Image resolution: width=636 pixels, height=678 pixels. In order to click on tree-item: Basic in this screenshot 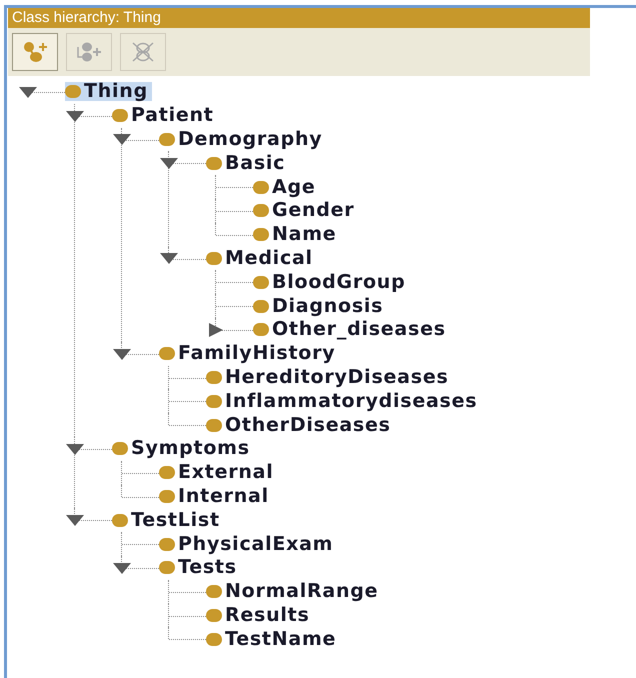, I will do `click(248, 163)`.